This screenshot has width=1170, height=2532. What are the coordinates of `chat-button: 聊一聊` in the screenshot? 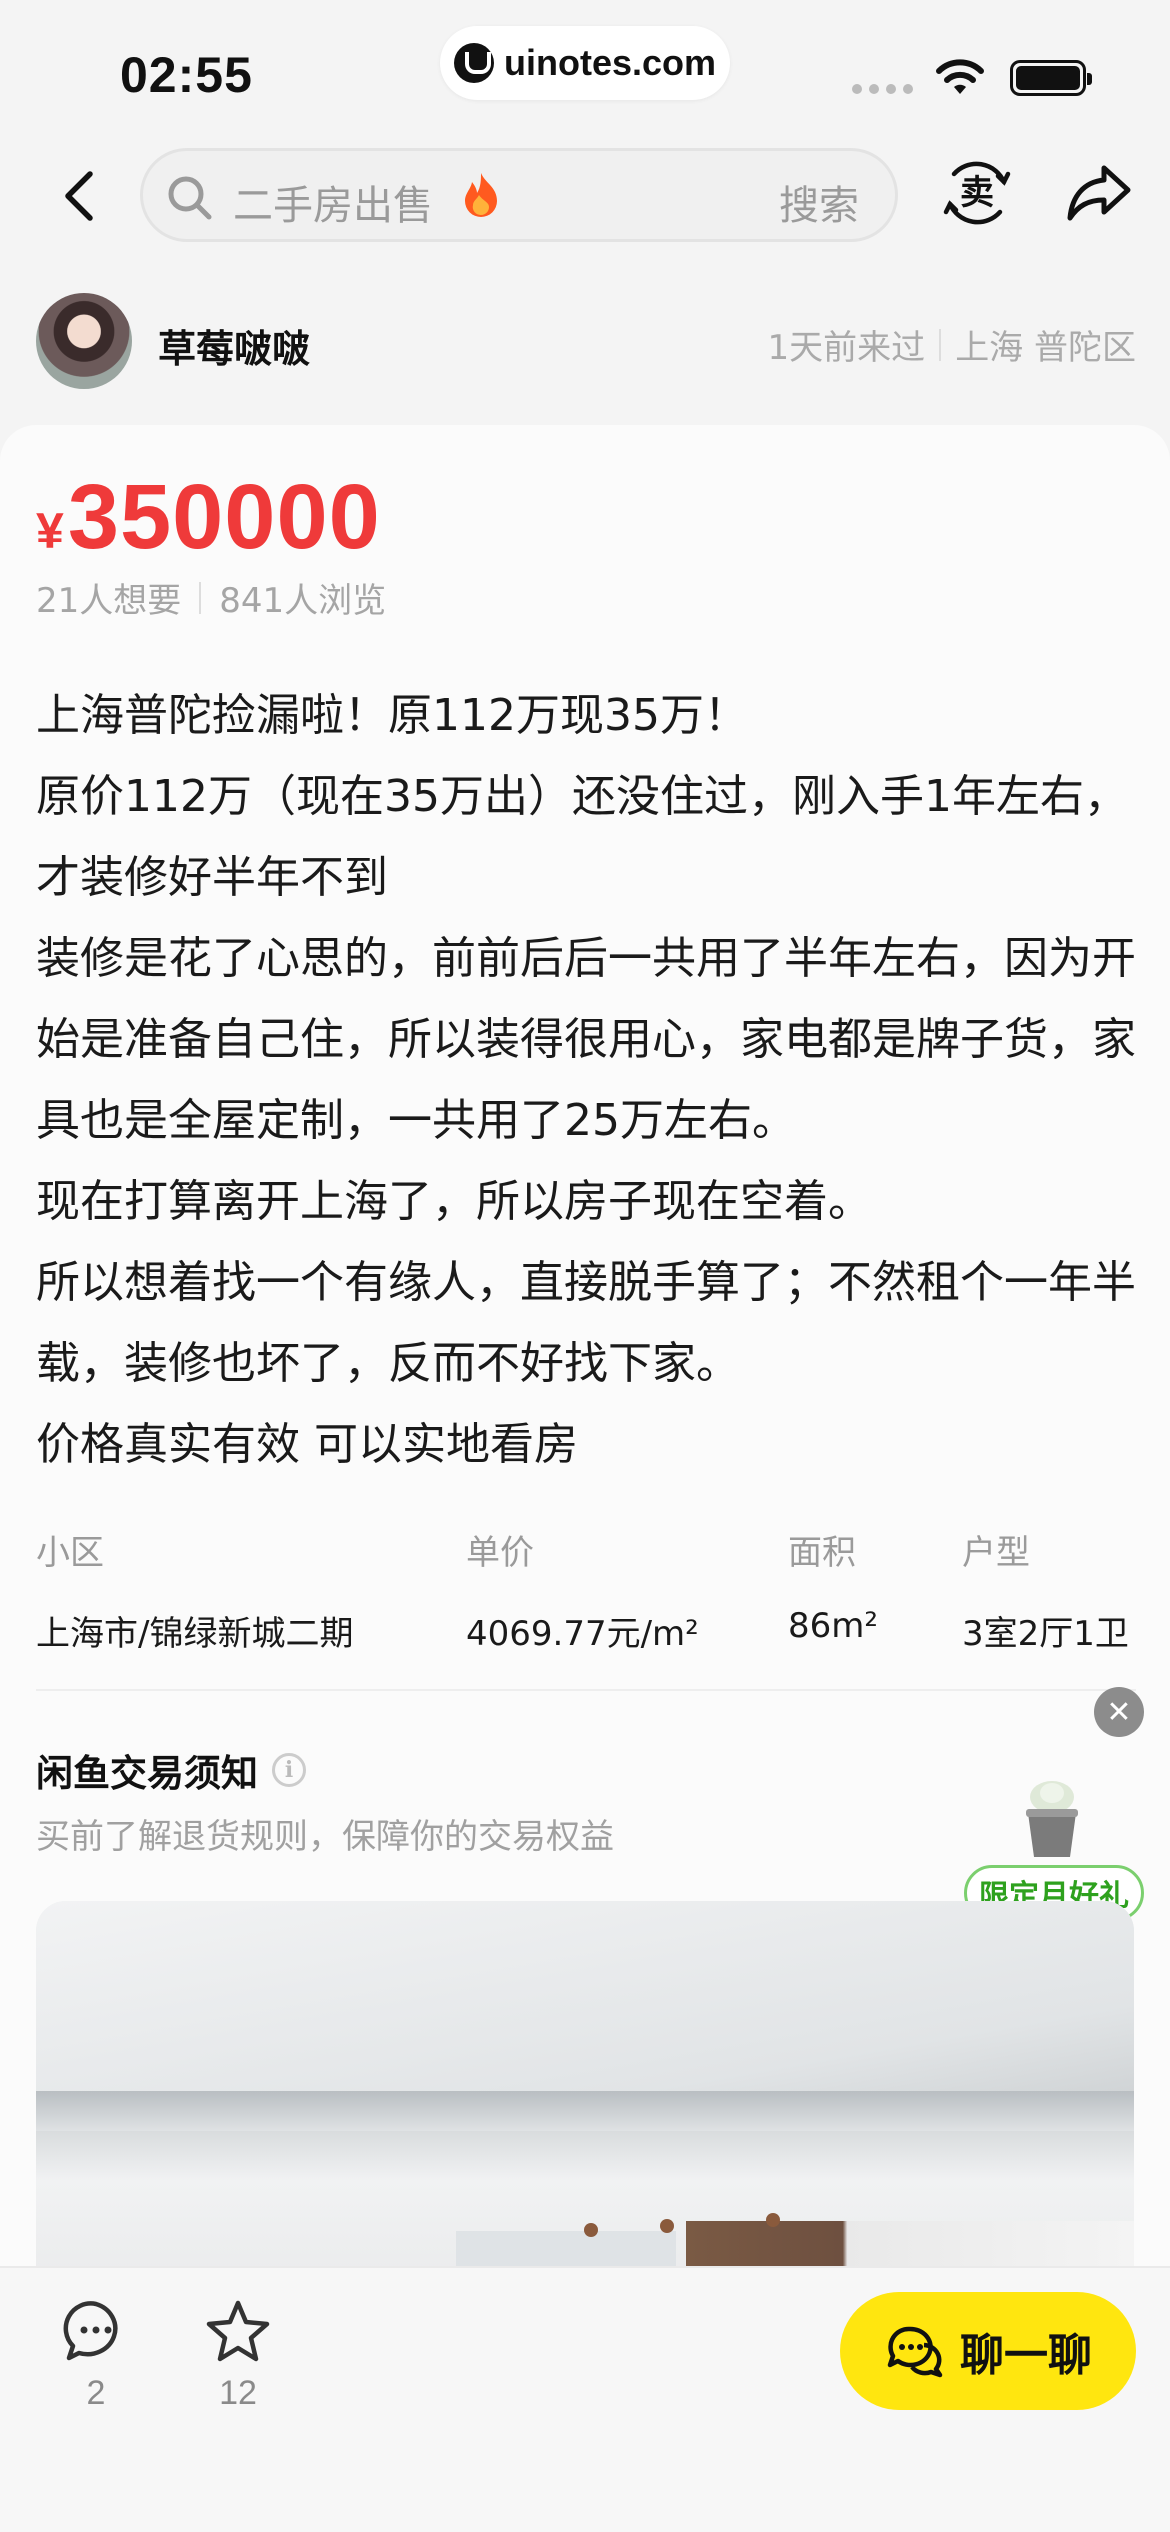 It's located at (988, 2351).